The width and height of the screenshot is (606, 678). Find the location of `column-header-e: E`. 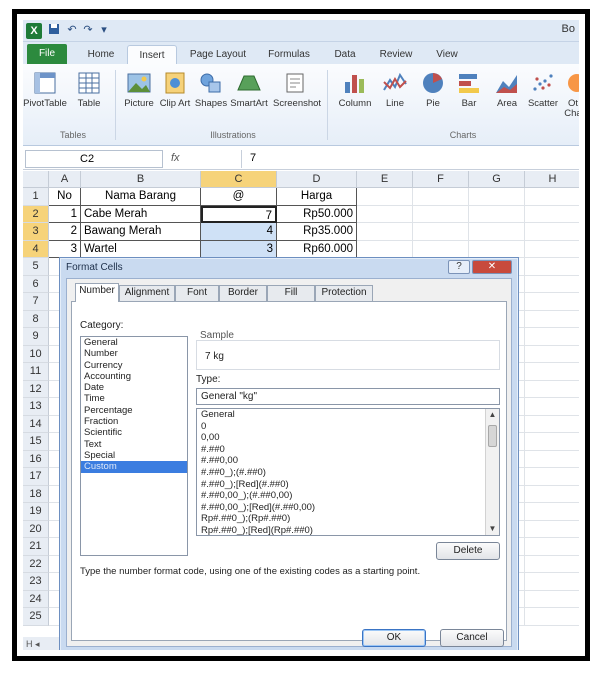

column-header-e: E is located at coordinates (385, 179).